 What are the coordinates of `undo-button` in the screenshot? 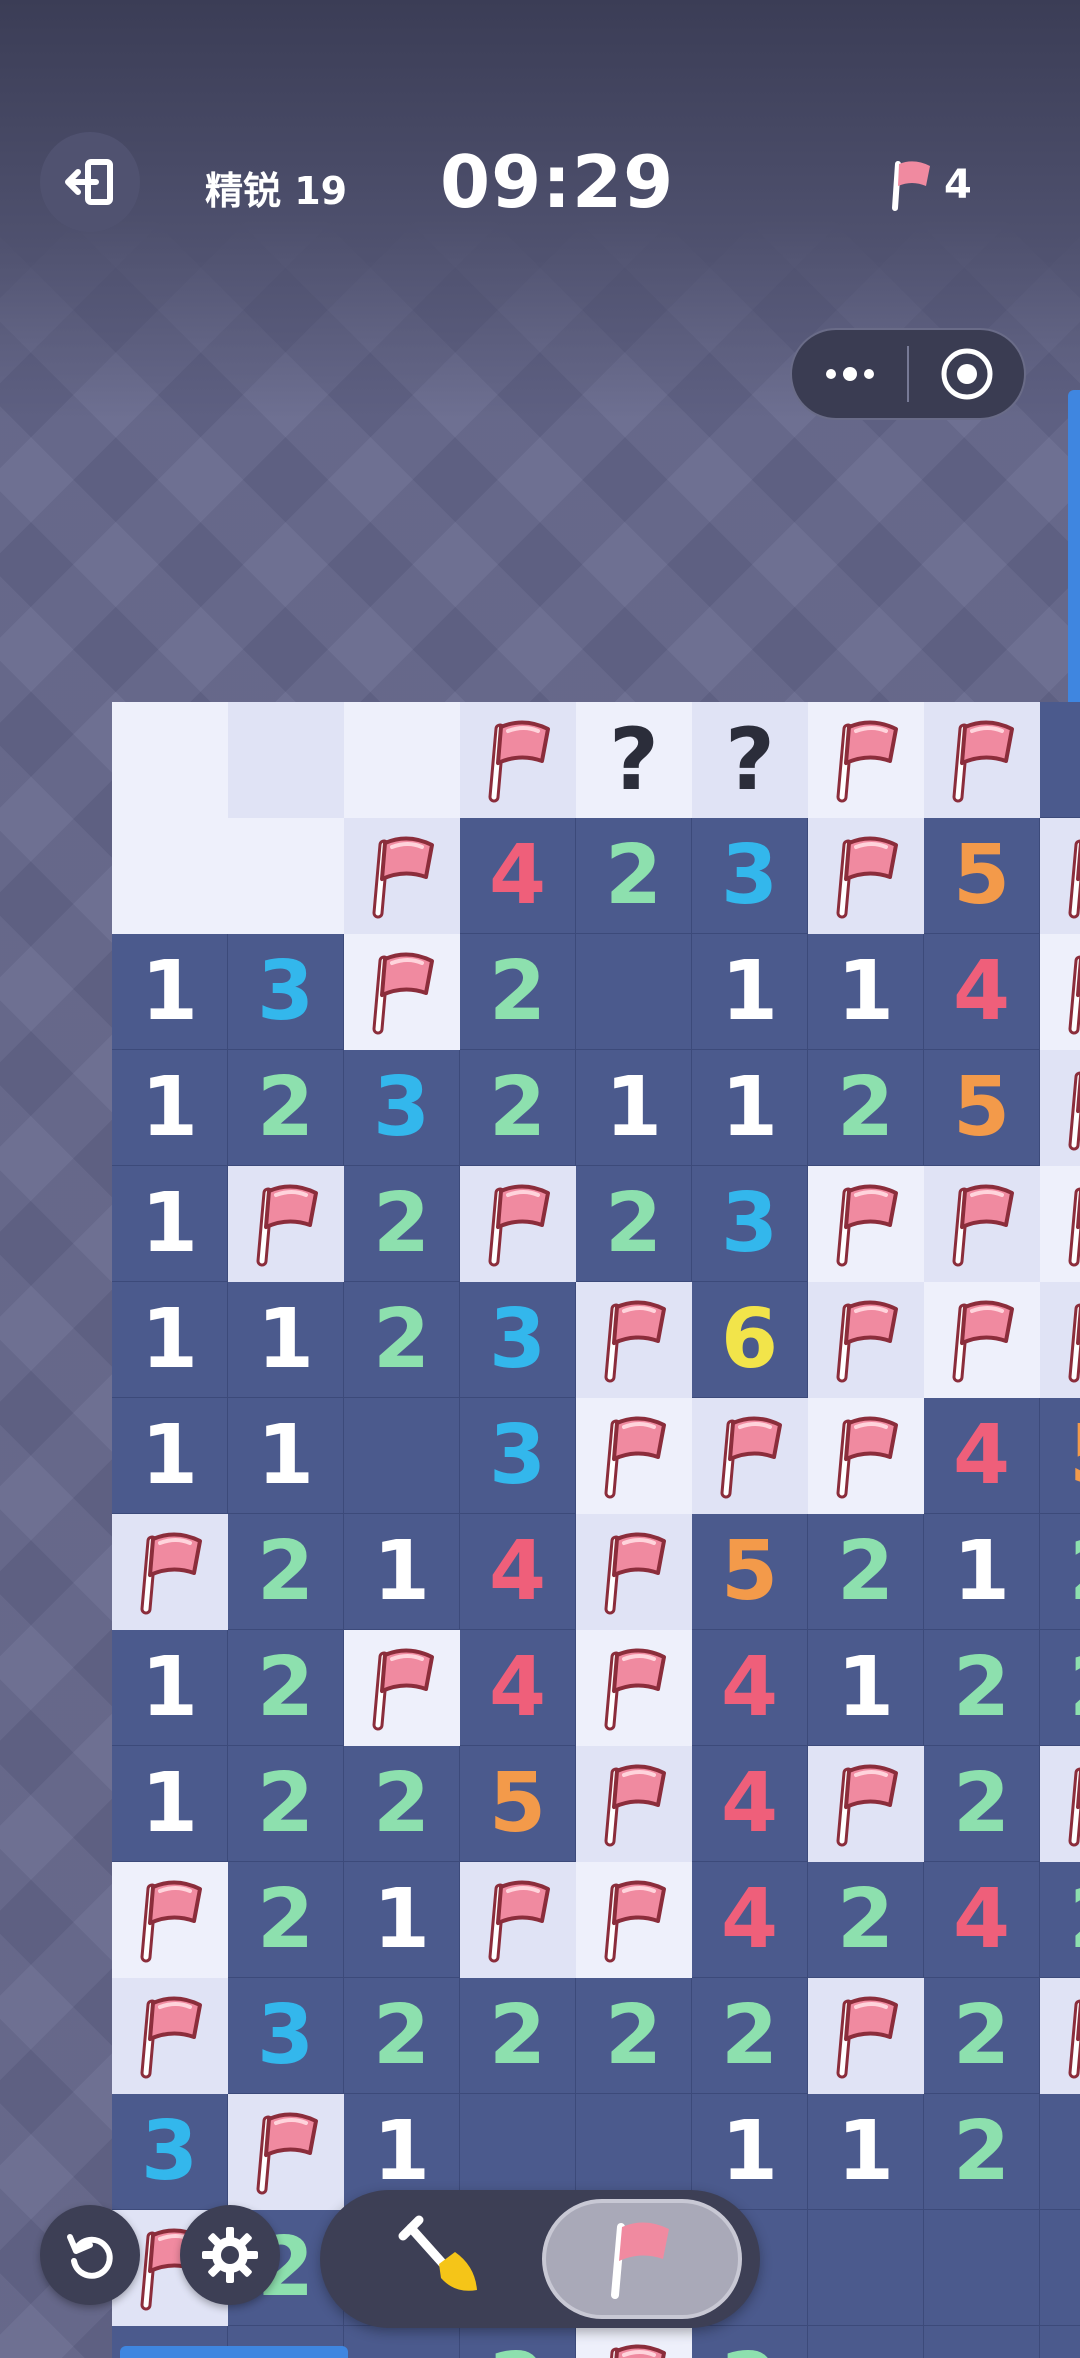 It's located at (90, 2255).